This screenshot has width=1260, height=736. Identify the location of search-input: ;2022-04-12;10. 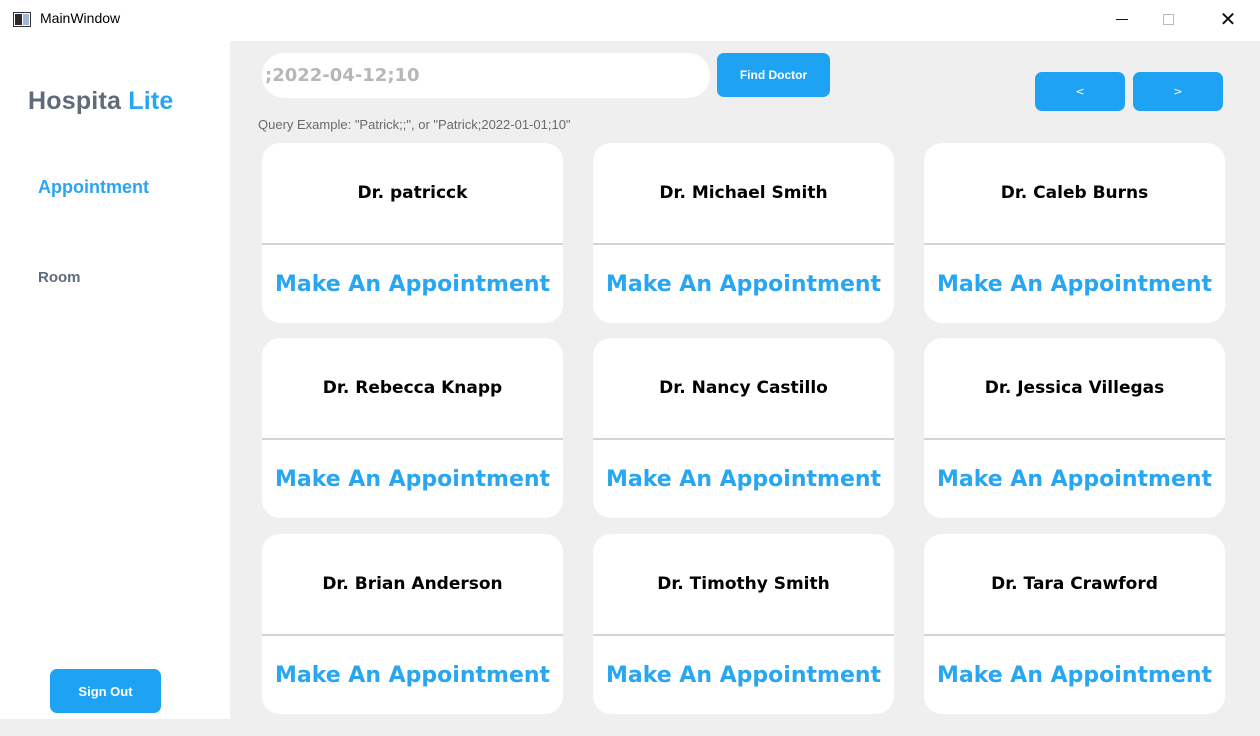
(486, 75).